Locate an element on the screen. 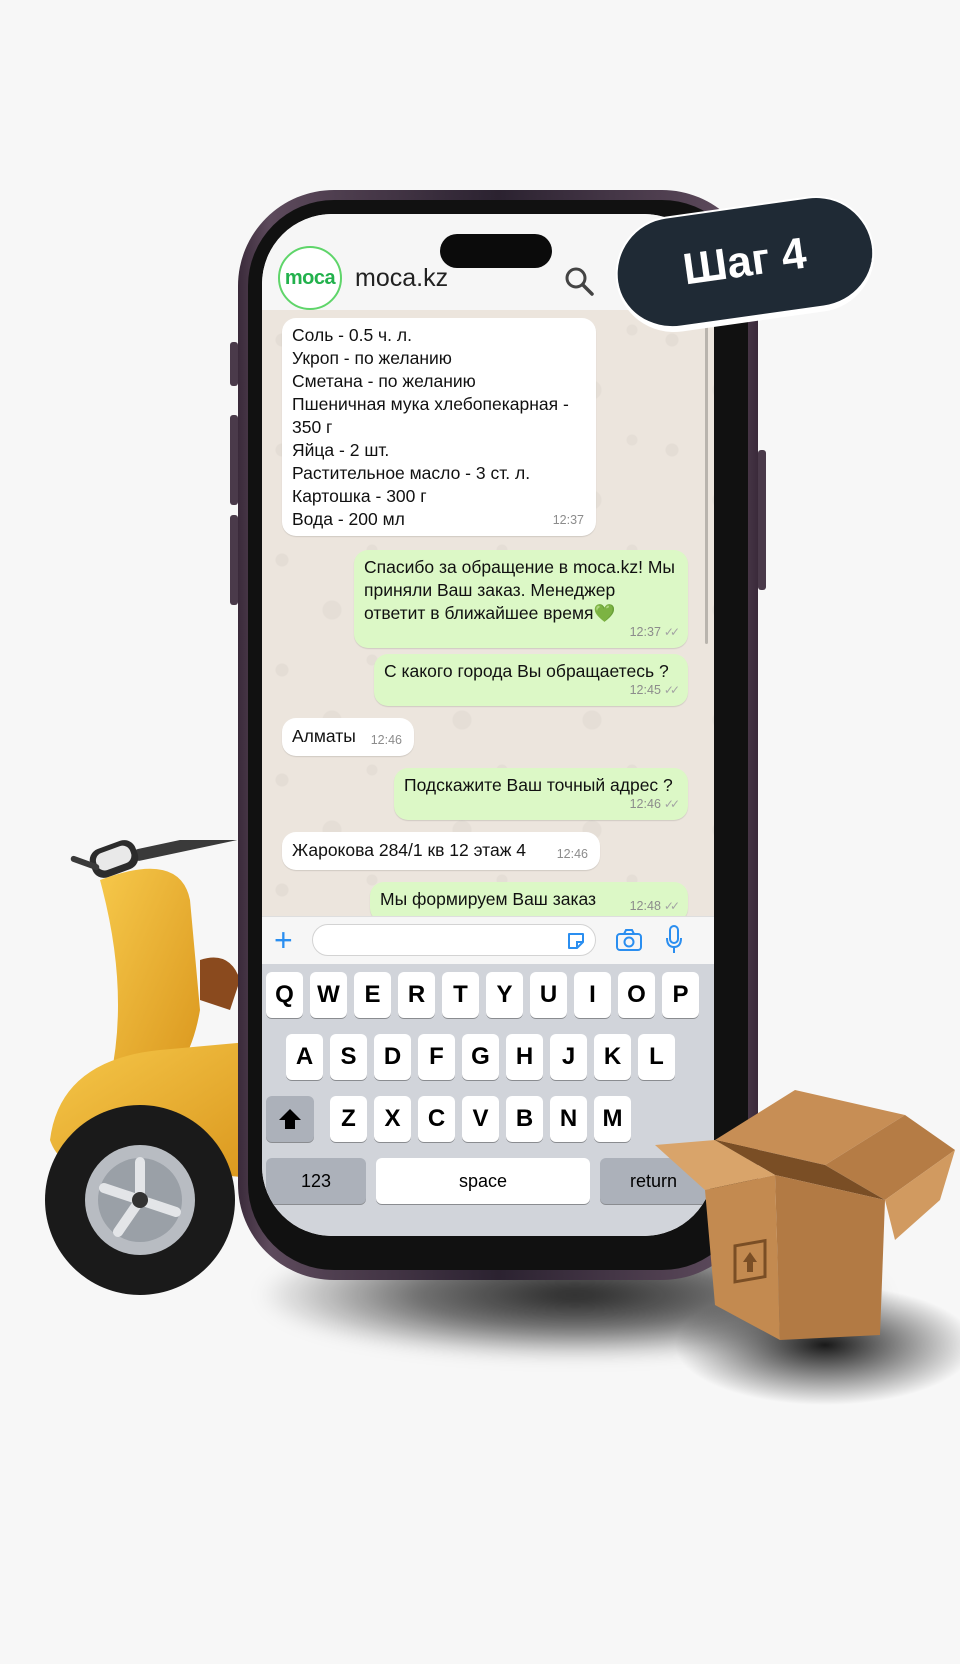 The height and width of the screenshot is (1664, 960). message-text: Растительное масло - 3 ст. л. is located at coordinates (411, 473).